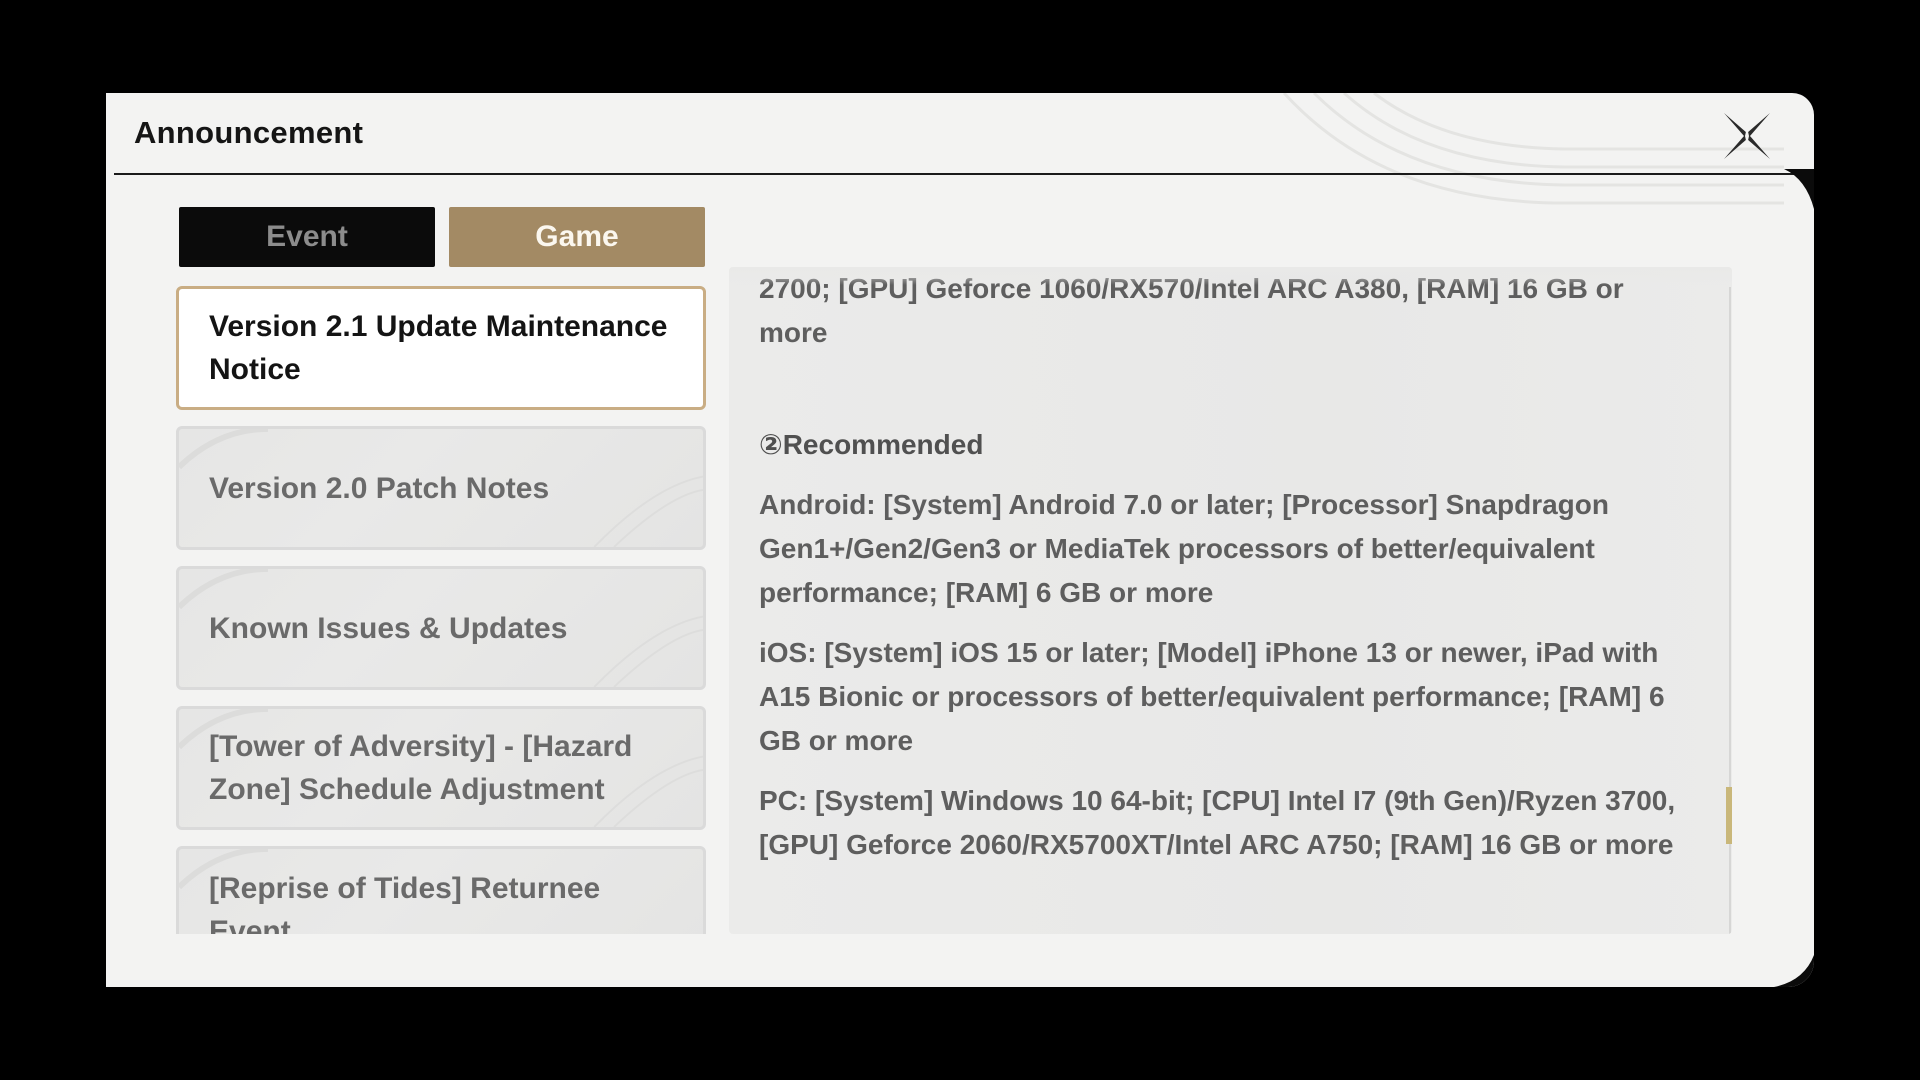 The width and height of the screenshot is (1920, 1080). What do you see at coordinates (379, 488) in the screenshot?
I see `announcement-item-label: Version 2.0 Patch Notes` at bounding box center [379, 488].